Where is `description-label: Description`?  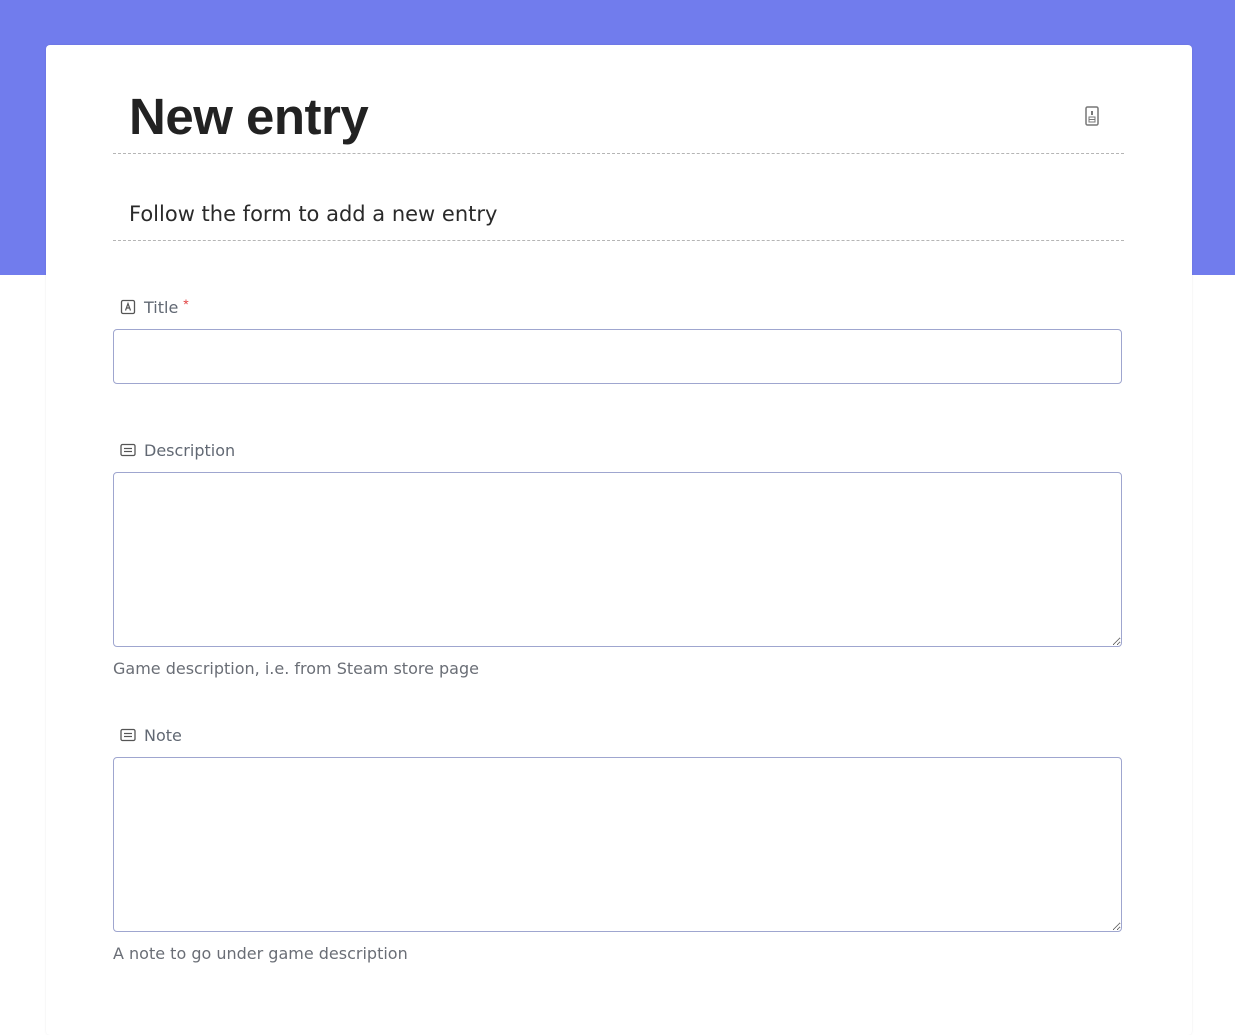
description-label: Description is located at coordinates (190, 450).